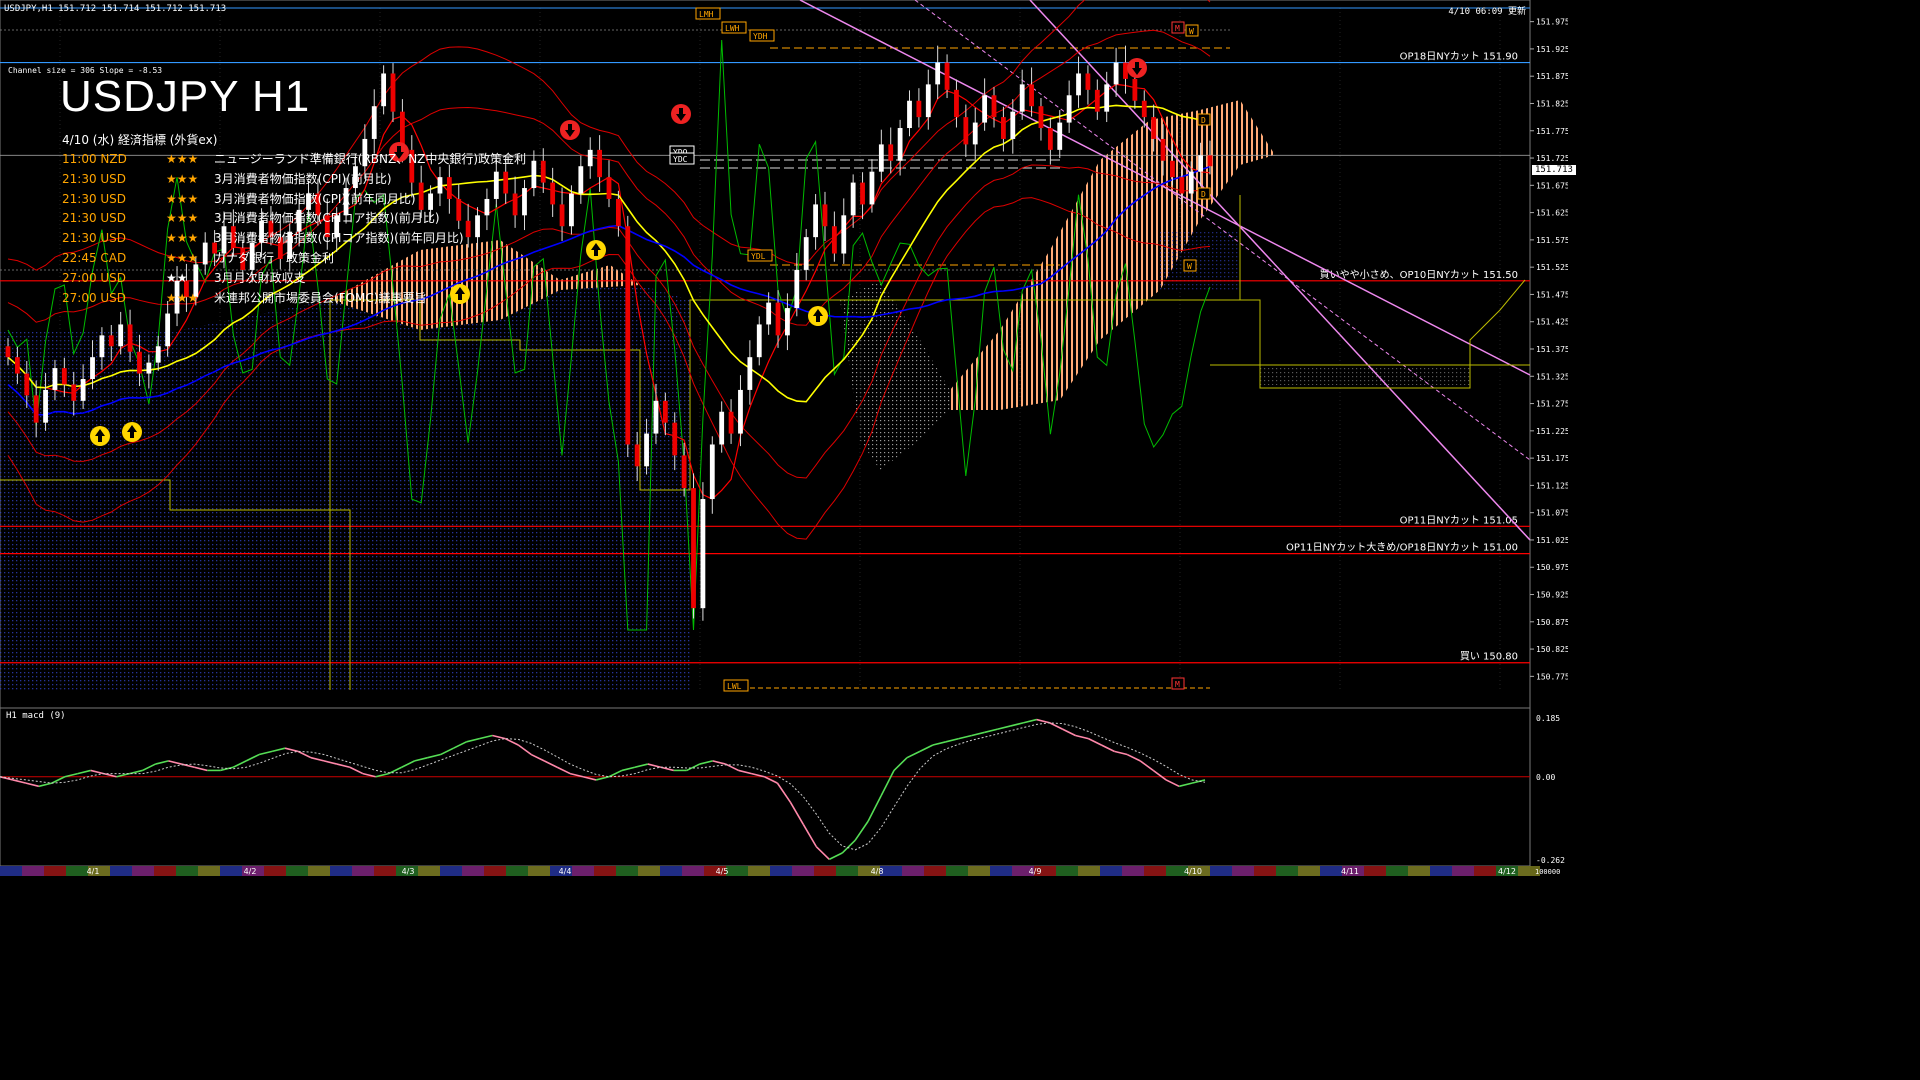 Image resolution: width=1920 pixels, height=1080 pixels. I want to click on econ-event-time: 22:45 CAD, so click(94, 257).